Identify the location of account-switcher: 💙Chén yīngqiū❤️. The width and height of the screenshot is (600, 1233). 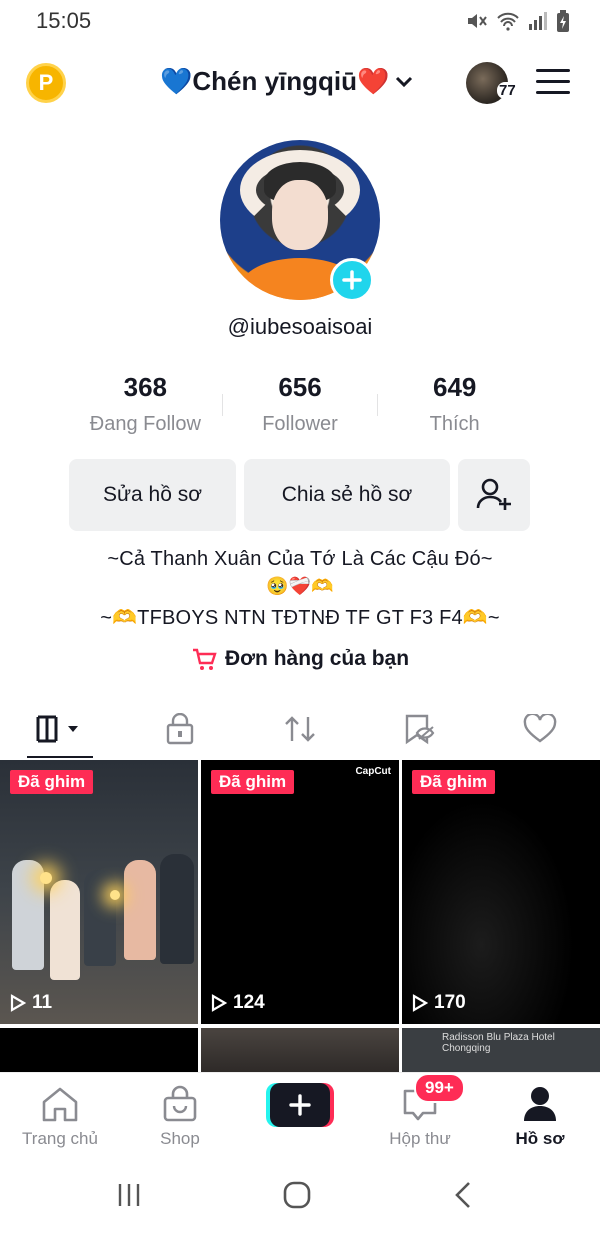
(286, 81).